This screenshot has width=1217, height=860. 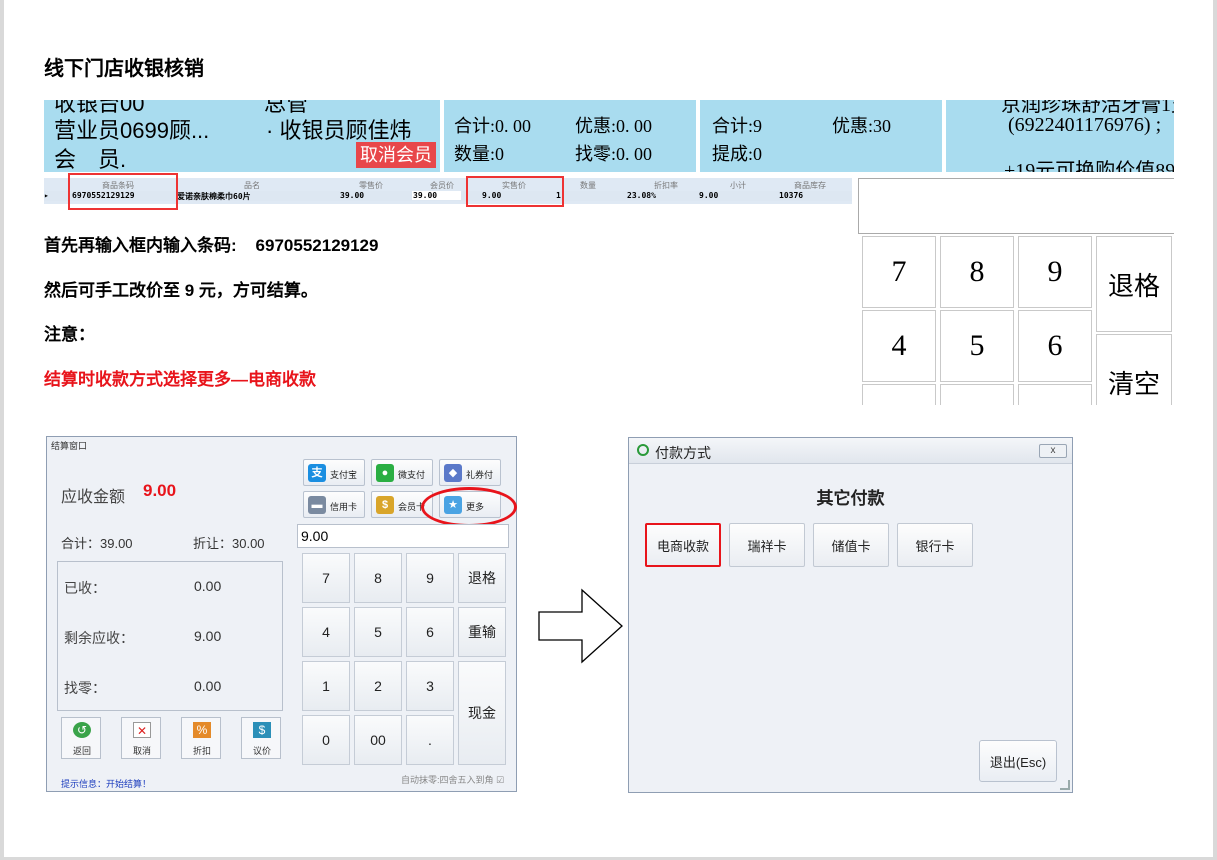 What do you see at coordinates (385, 473) in the screenshot?
I see `wechat-icon: ●` at bounding box center [385, 473].